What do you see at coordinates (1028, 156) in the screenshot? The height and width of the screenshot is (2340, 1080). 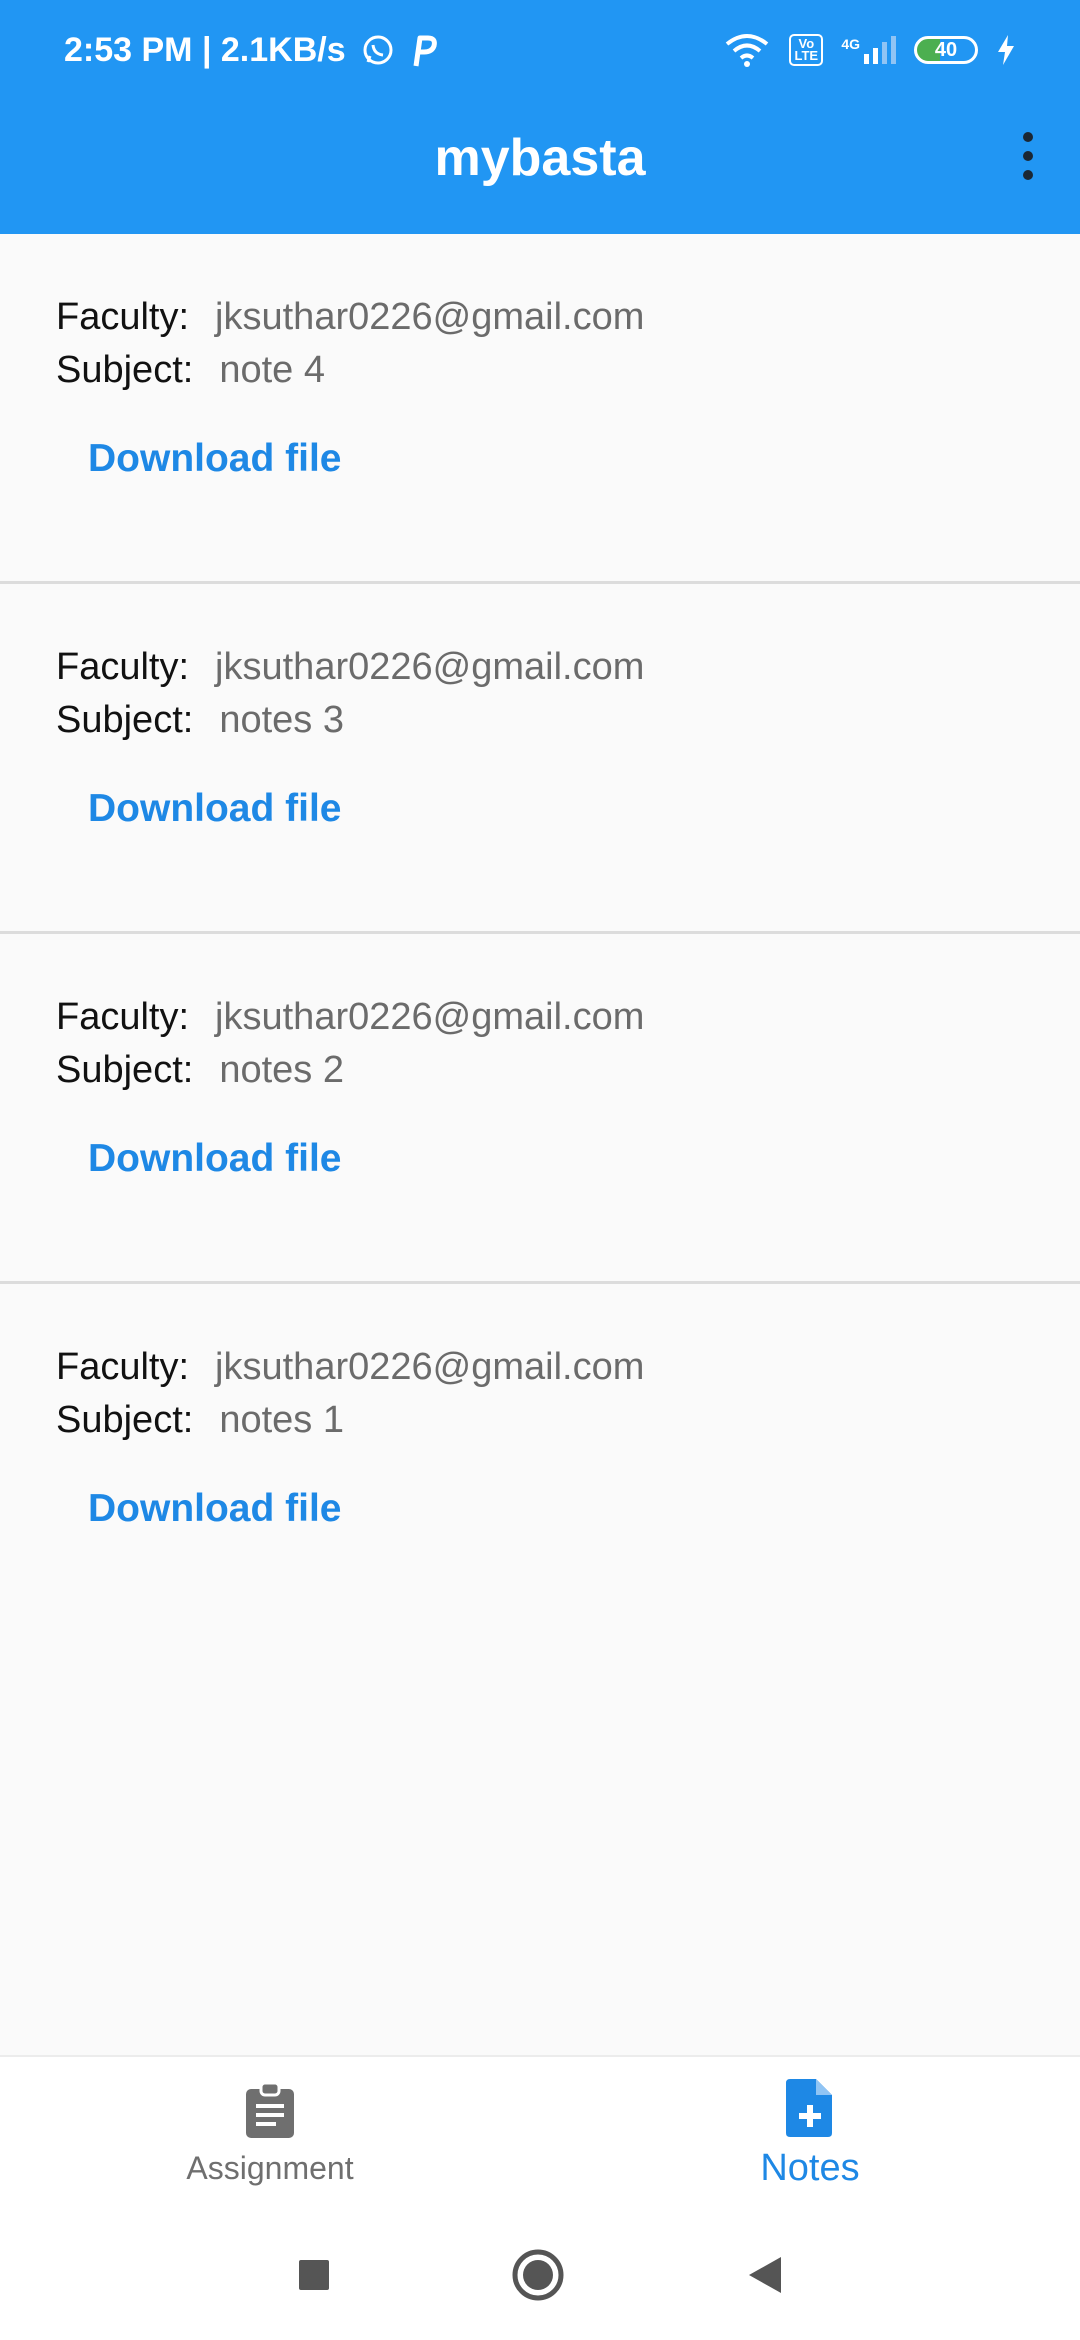 I see `overflow-menu-icon` at bounding box center [1028, 156].